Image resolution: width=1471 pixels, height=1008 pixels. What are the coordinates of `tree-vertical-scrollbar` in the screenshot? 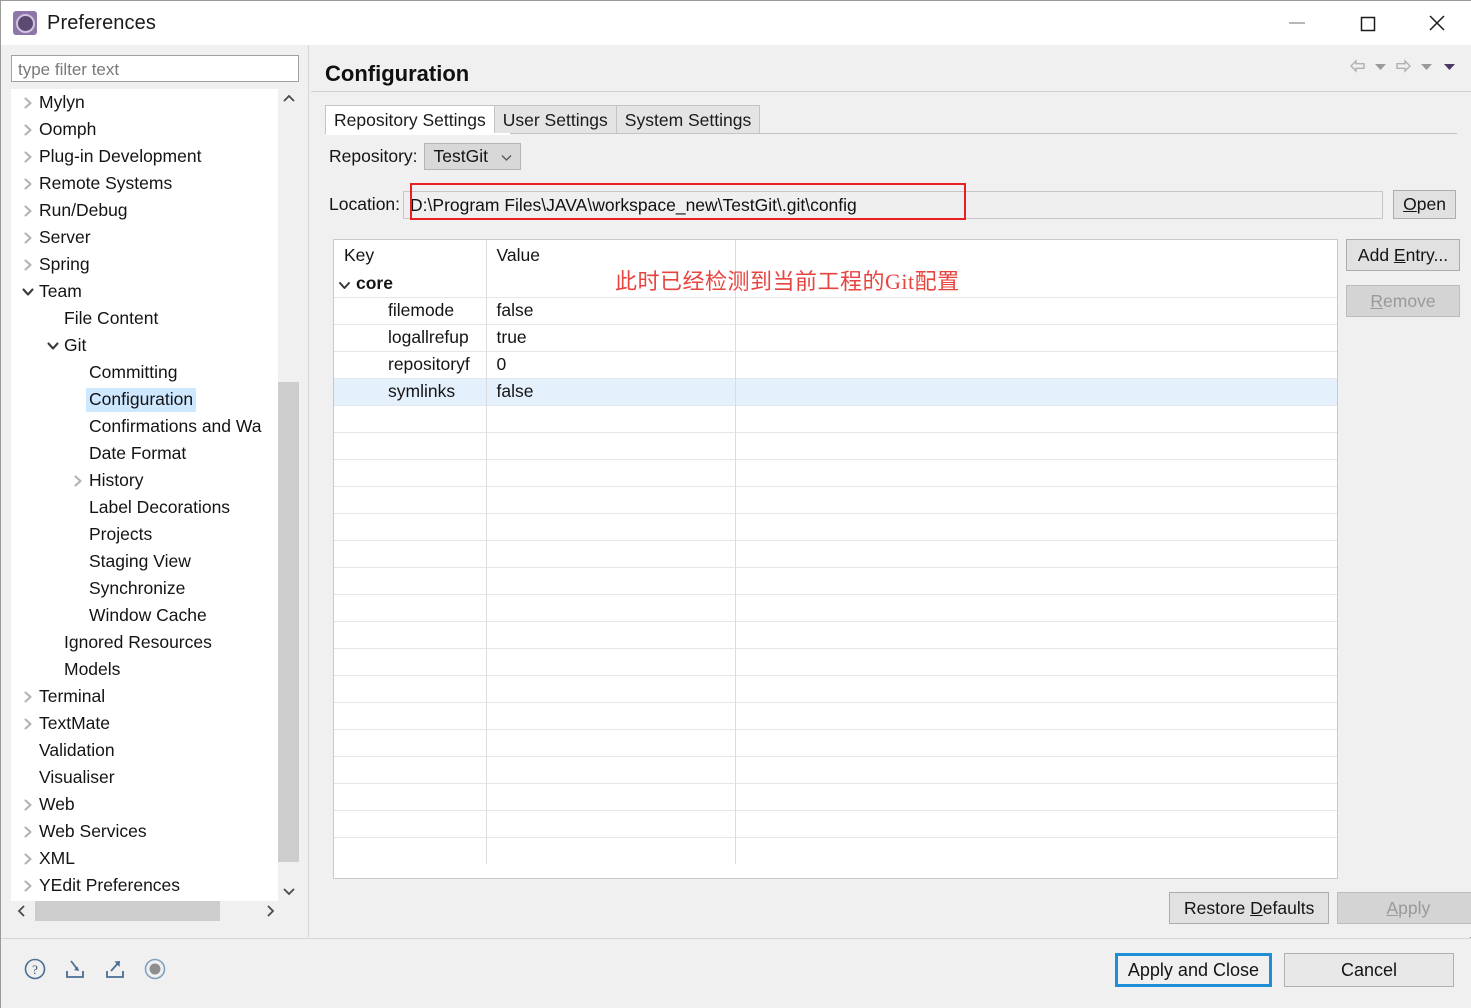 It's located at (288, 495).